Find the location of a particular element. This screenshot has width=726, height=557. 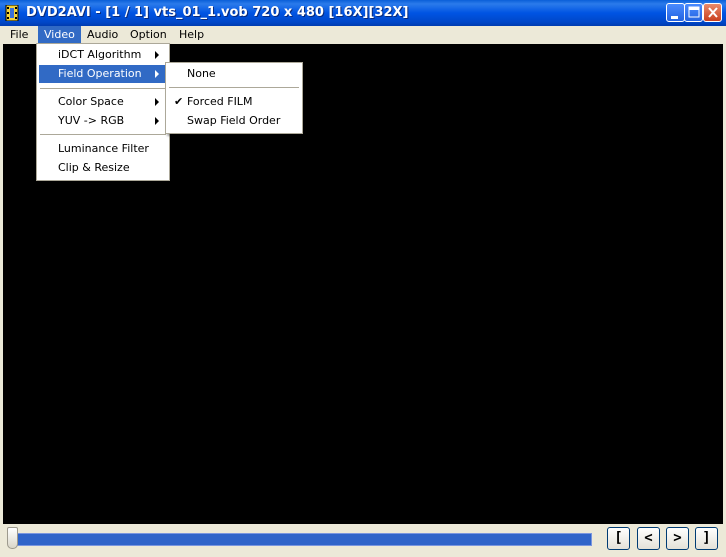

menu-item-clip-resize: Clip & Resize is located at coordinates (103, 168).